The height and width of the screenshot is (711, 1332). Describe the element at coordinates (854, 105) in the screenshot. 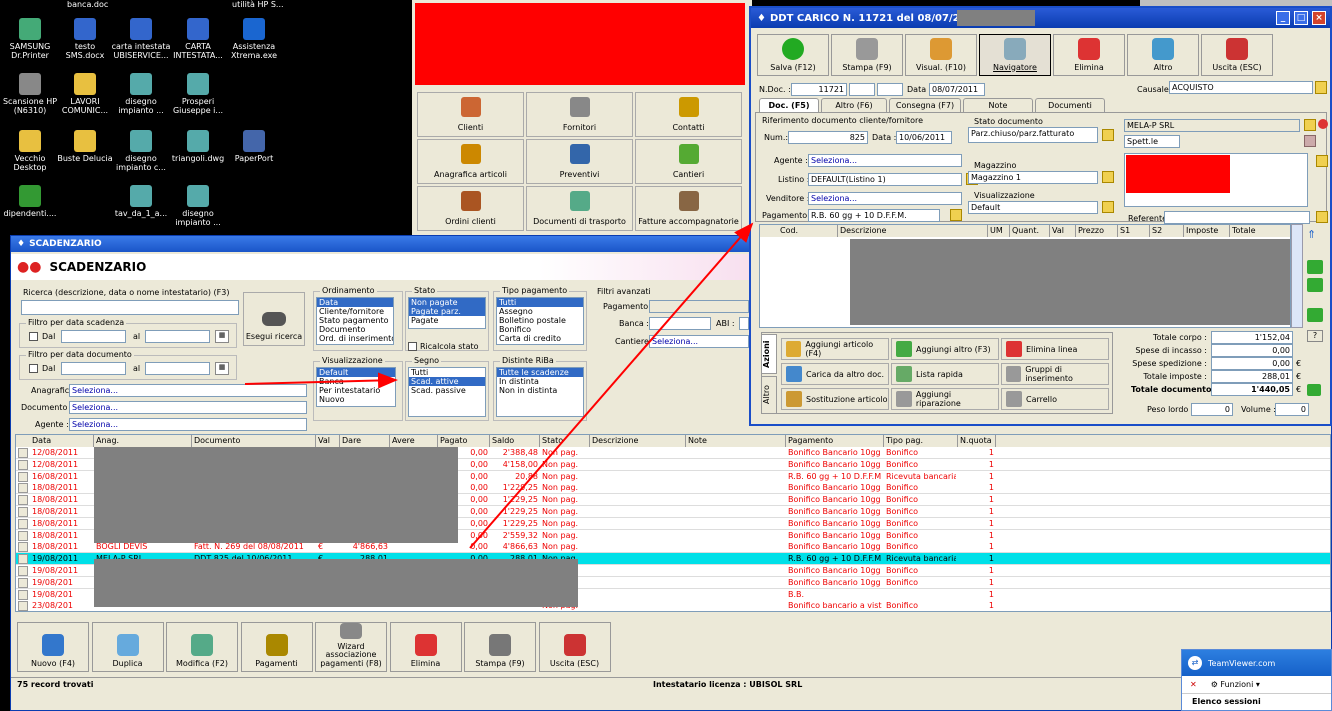

I see `ddt-tab: Altro (F6)` at that location.